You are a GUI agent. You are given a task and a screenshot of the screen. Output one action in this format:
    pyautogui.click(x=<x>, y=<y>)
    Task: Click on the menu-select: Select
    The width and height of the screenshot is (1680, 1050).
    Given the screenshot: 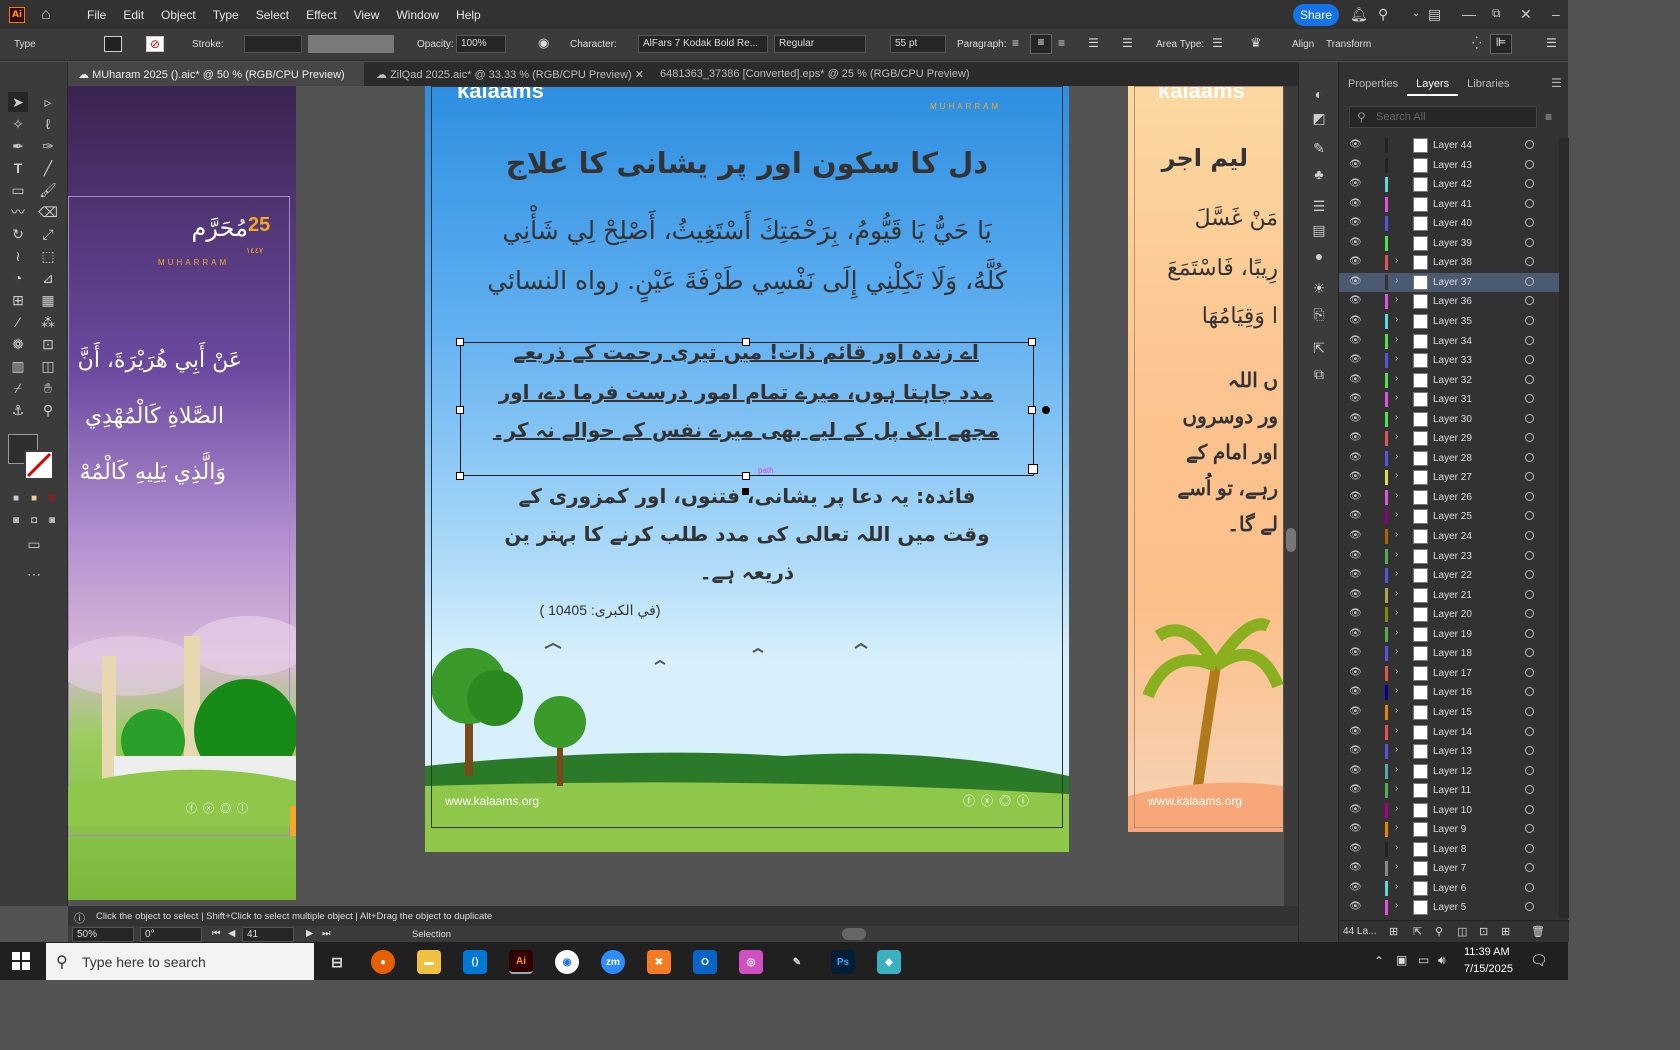 What is the action you would take?
    pyautogui.click(x=272, y=15)
    